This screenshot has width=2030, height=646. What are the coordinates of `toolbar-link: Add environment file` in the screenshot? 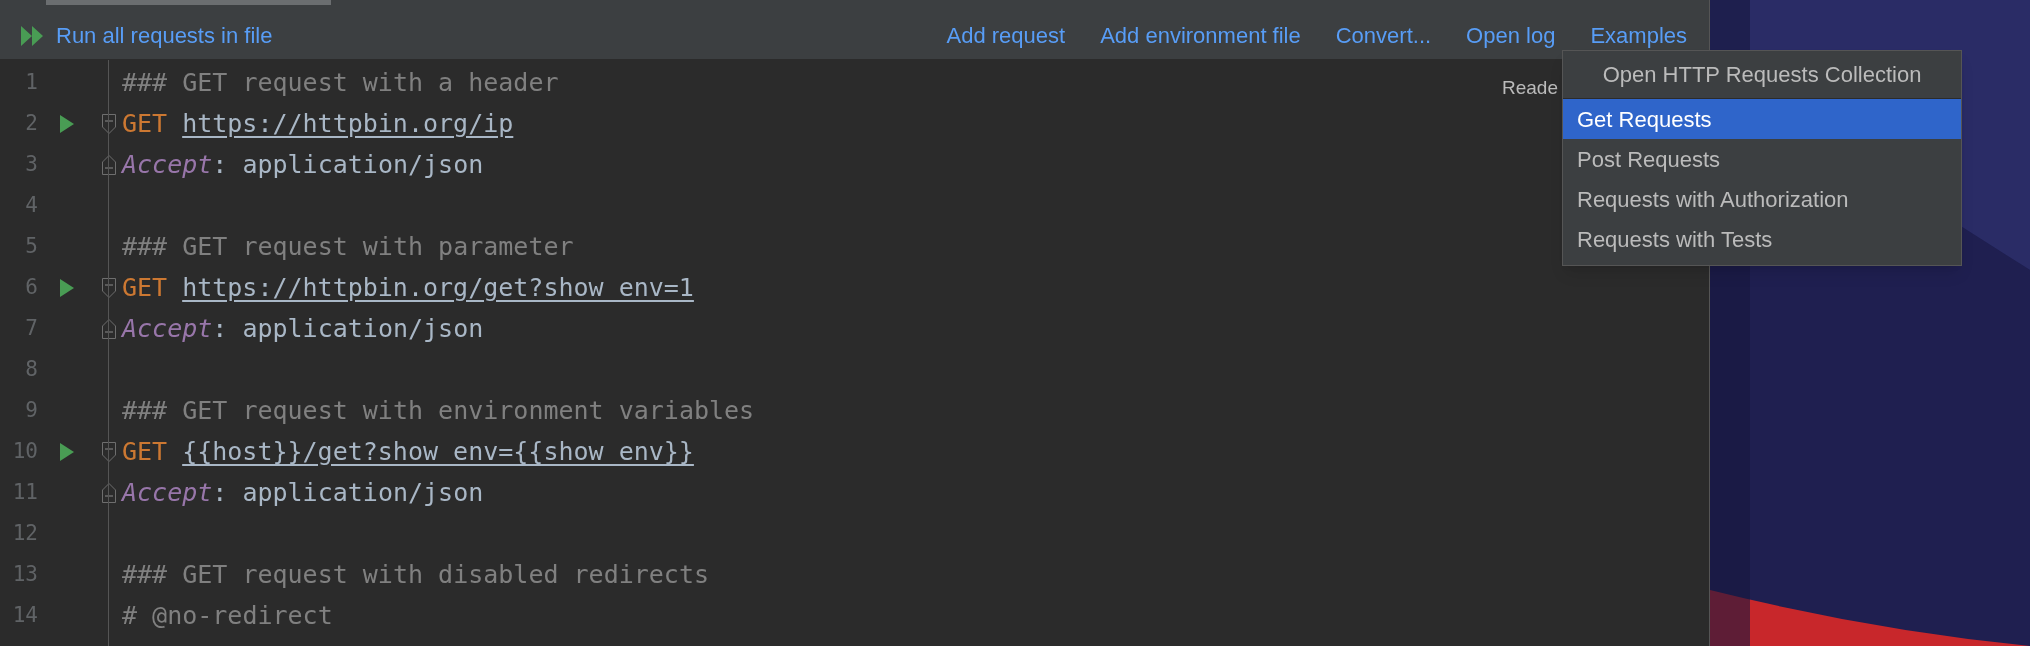 It's located at (1200, 35).